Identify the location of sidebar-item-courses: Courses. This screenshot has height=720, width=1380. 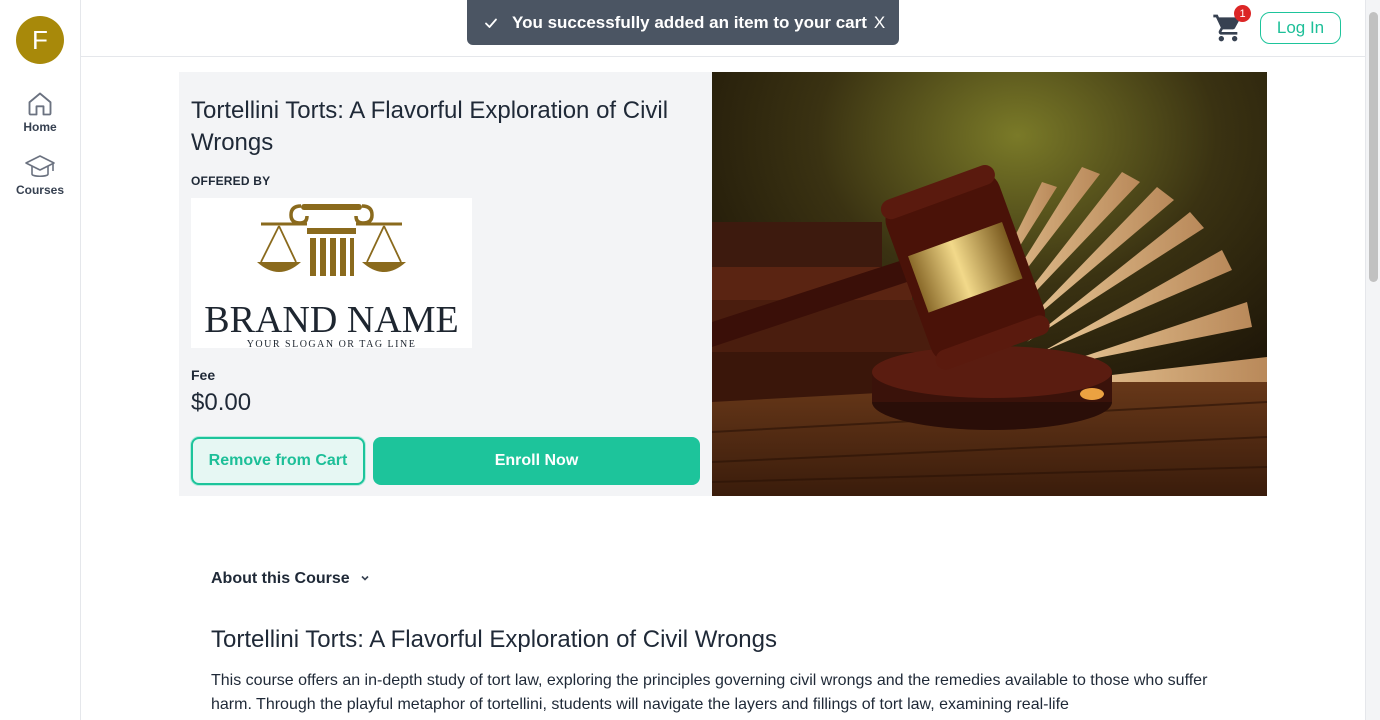
(40, 175).